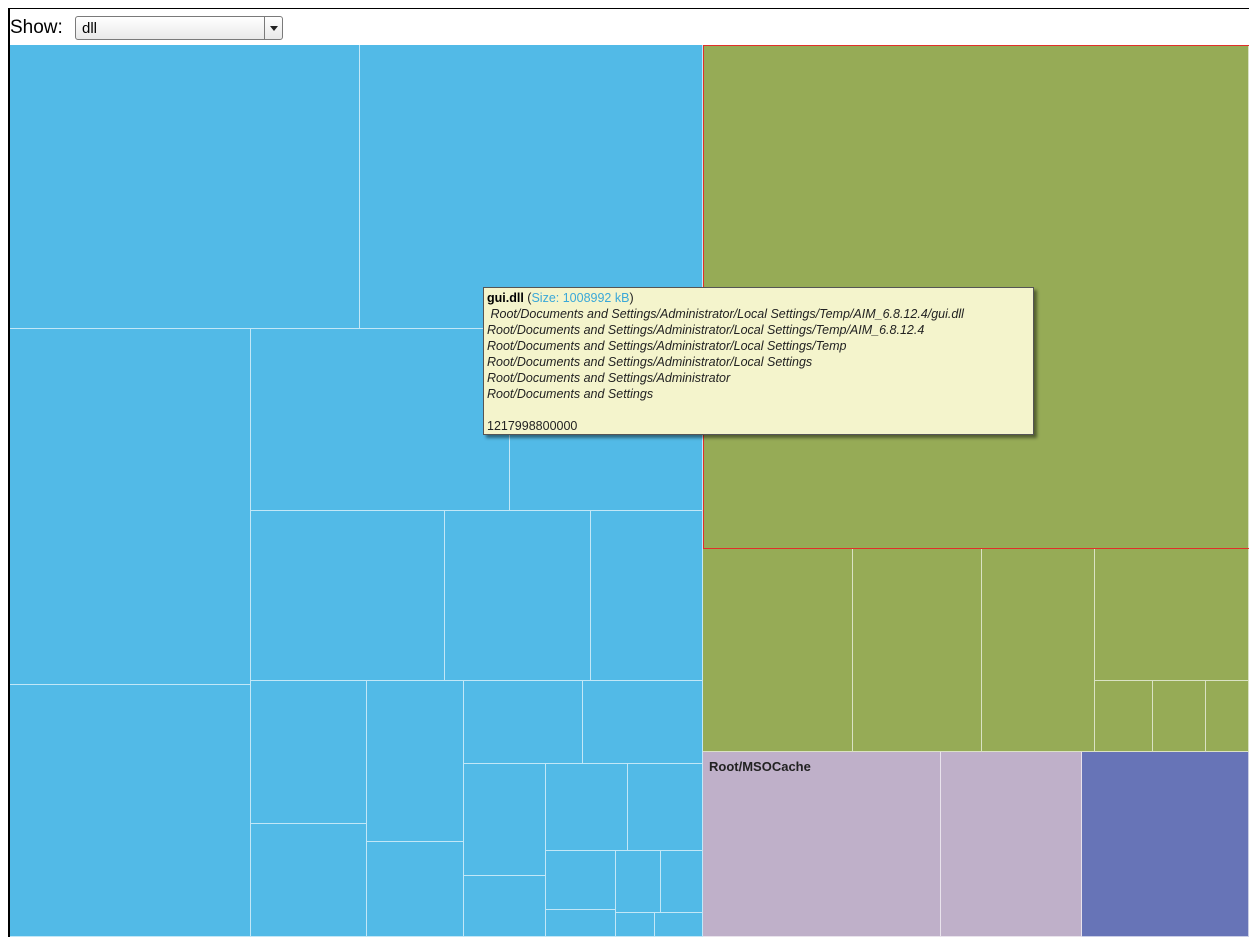 The image size is (1249, 937). I want to click on tooltip-close-paren: ), so click(631, 298).